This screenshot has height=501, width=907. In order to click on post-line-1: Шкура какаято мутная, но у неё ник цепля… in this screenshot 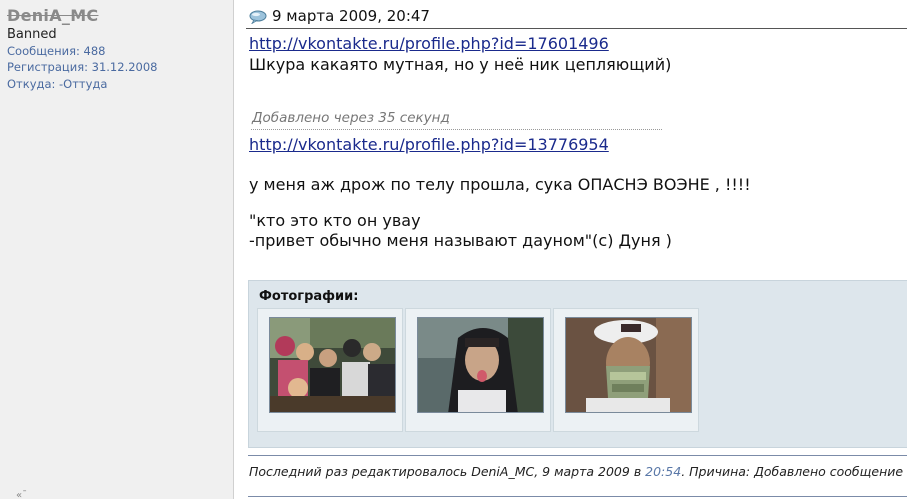, I will do `click(460, 64)`.